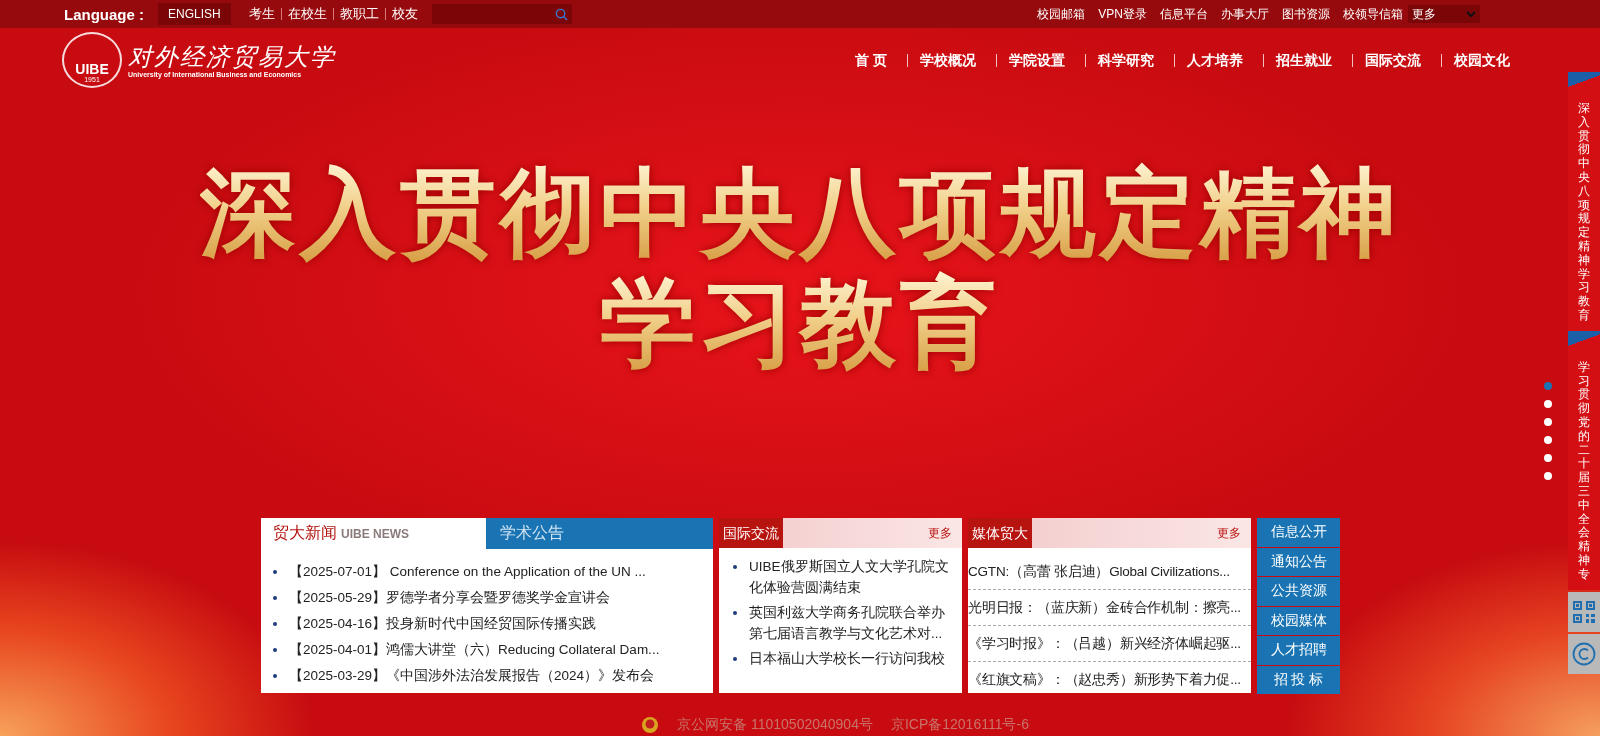 The width and height of the screenshot is (1600, 736). Describe the element at coordinates (532, 533) in the screenshot. I see `tab-label: 学术公告` at that location.